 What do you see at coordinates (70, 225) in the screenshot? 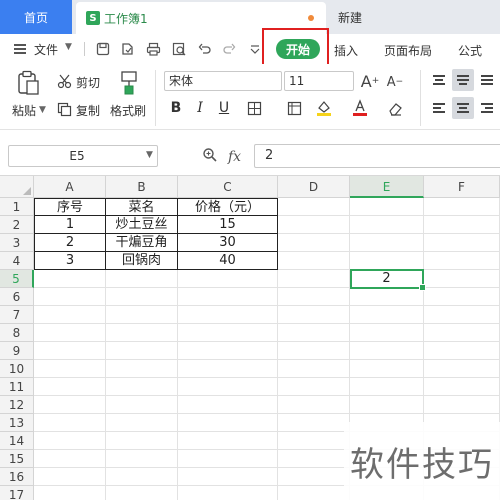
I see `cell-a2: 1` at bounding box center [70, 225].